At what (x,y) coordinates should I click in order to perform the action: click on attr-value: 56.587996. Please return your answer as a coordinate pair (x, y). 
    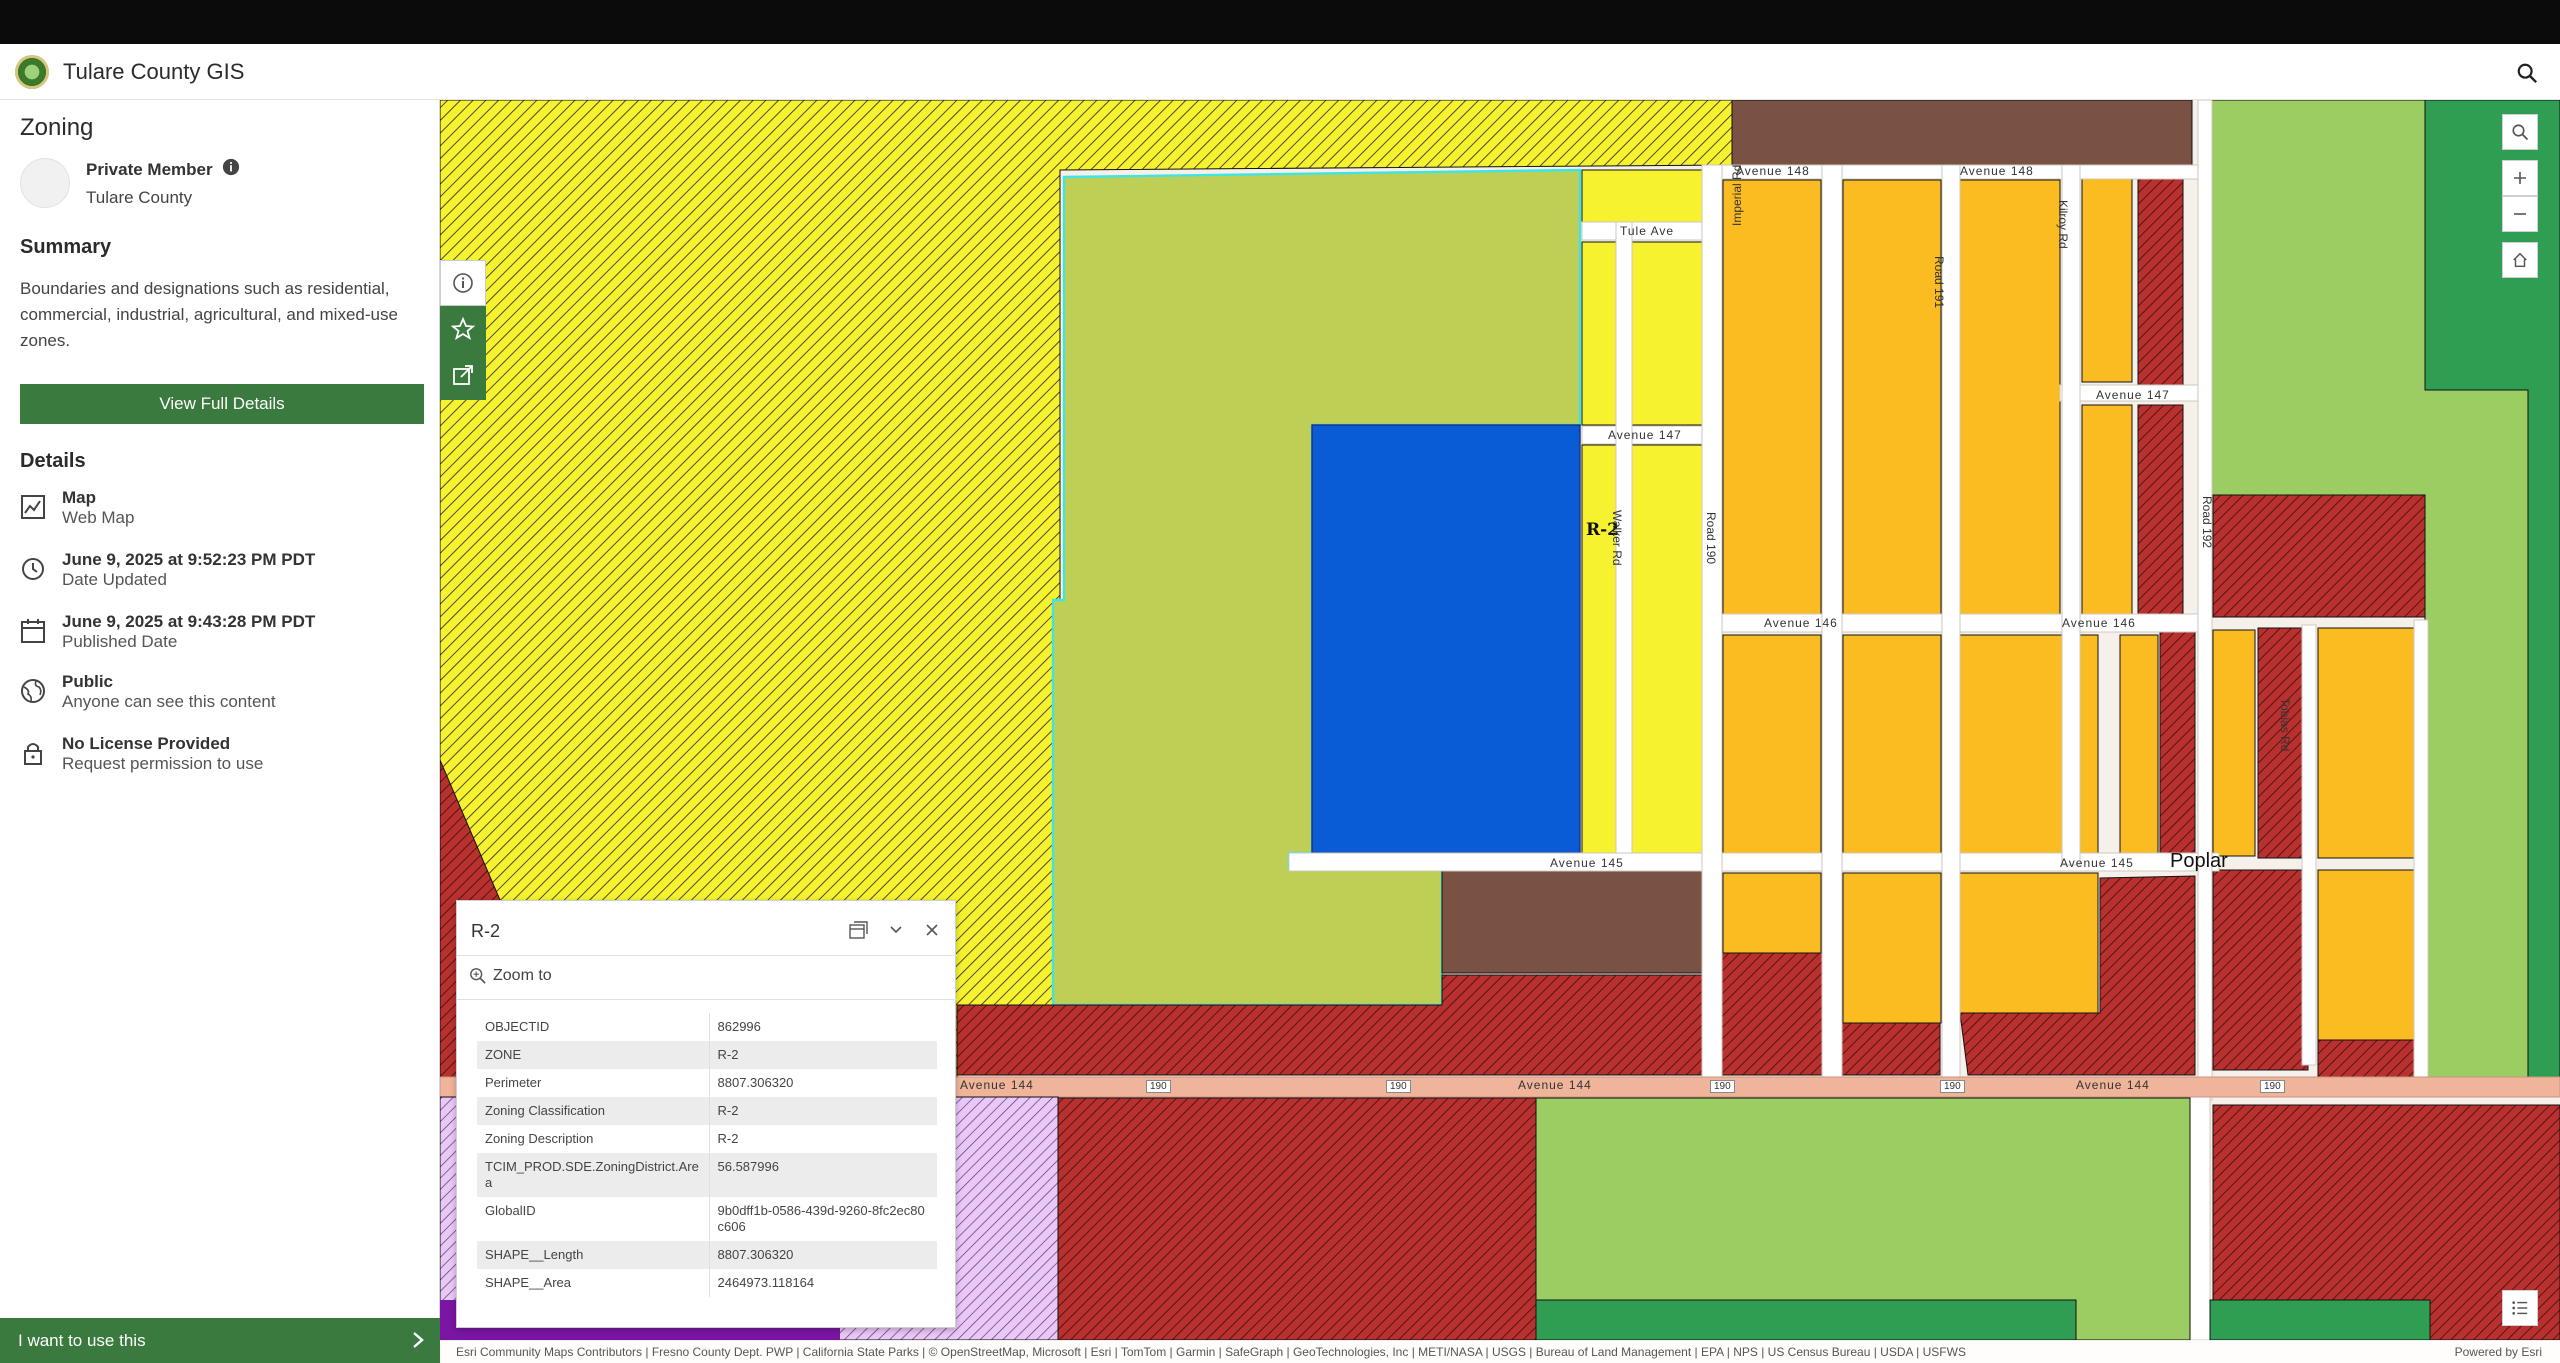
    Looking at the image, I should click on (823, 1175).